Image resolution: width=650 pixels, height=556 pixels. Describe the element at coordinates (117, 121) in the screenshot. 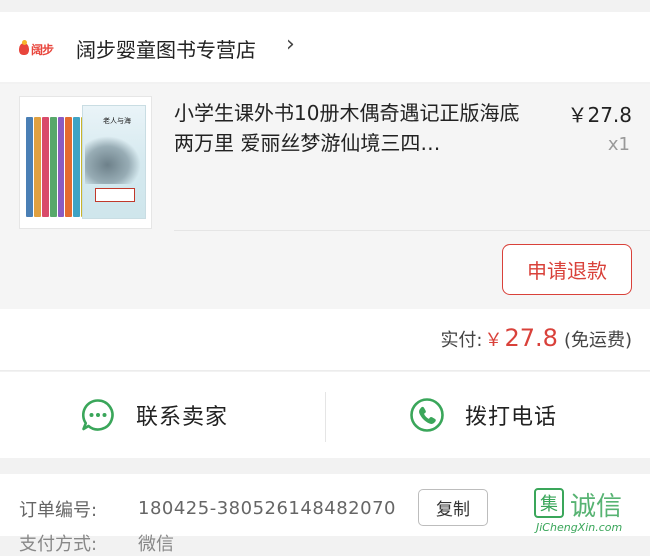

I see `book-cover-title: 老人与海` at that location.